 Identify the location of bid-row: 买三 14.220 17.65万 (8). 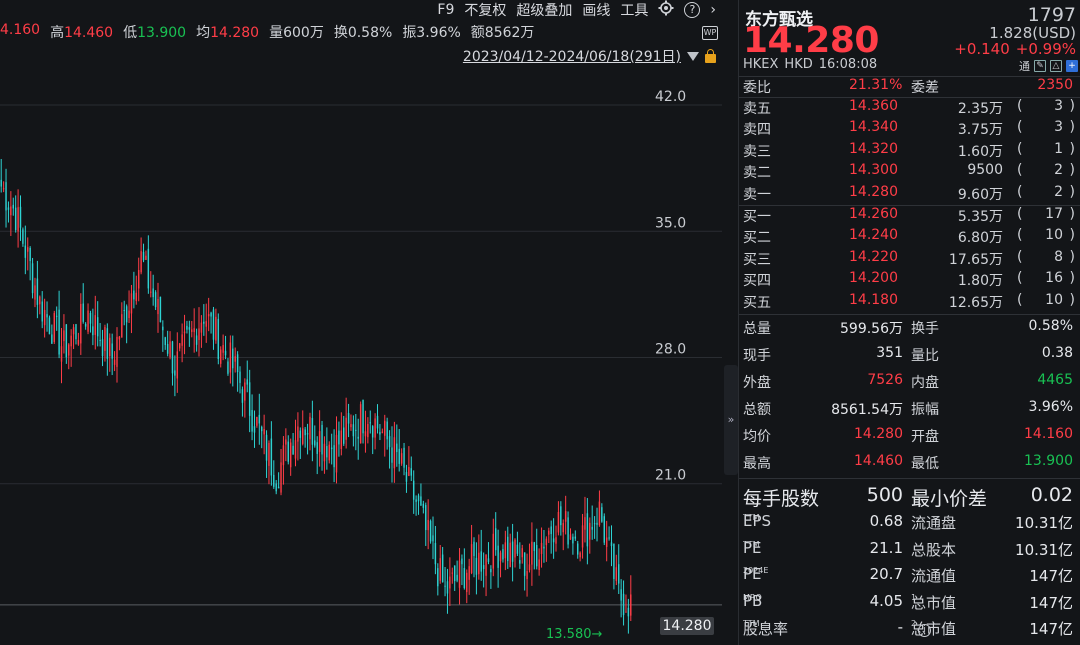
(910, 259).